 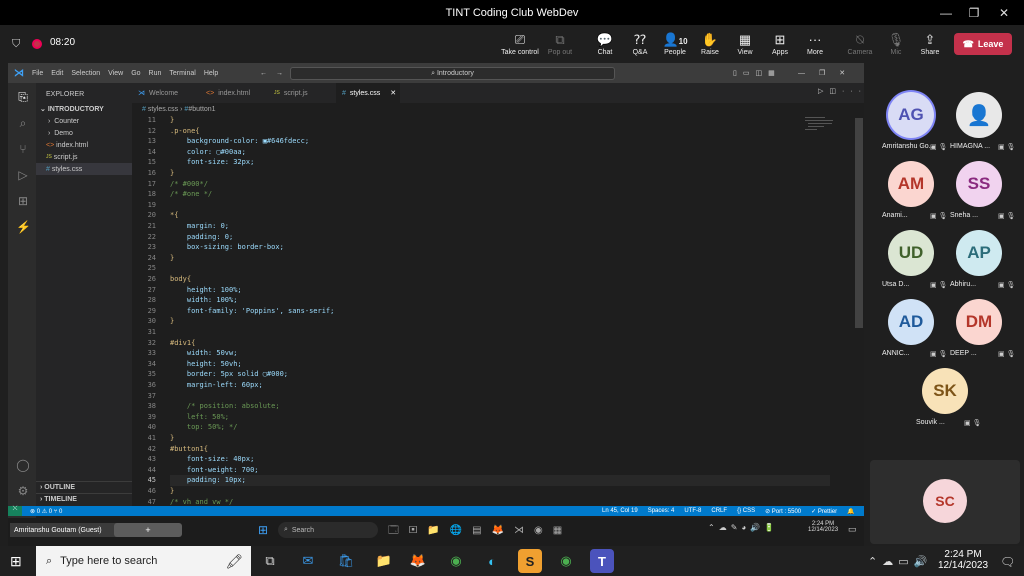 What do you see at coordinates (23, 97) in the screenshot?
I see `explorer-icon: ⎘` at bounding box center [23, 97].